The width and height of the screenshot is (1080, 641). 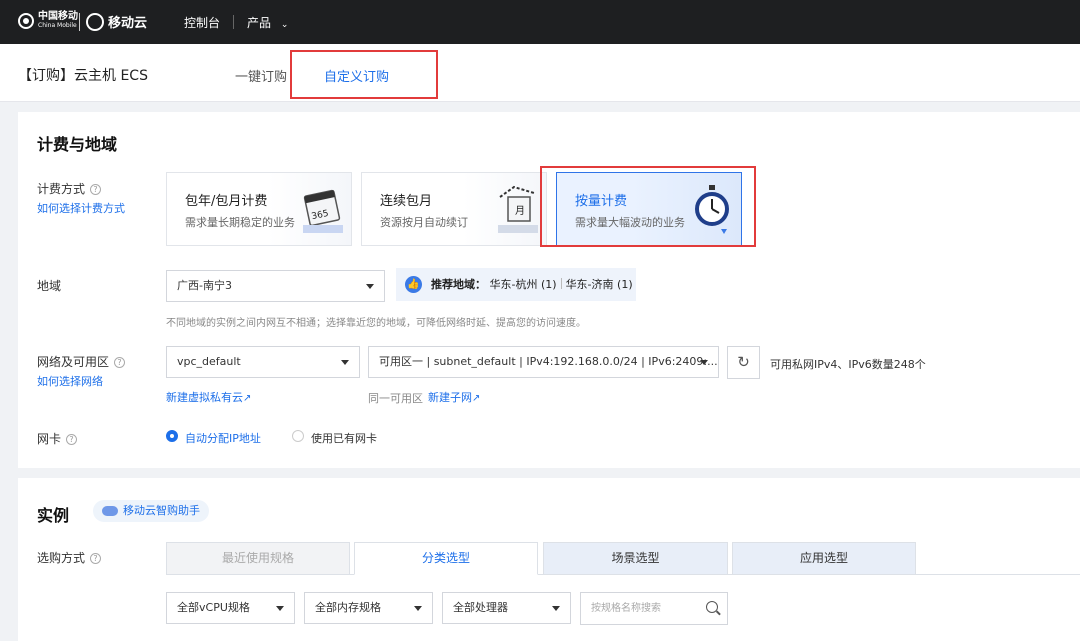 What do you see at coordinates (49, 286) in the screenshot?
I see `region-label: 地域` at bounding box center [49, 286].